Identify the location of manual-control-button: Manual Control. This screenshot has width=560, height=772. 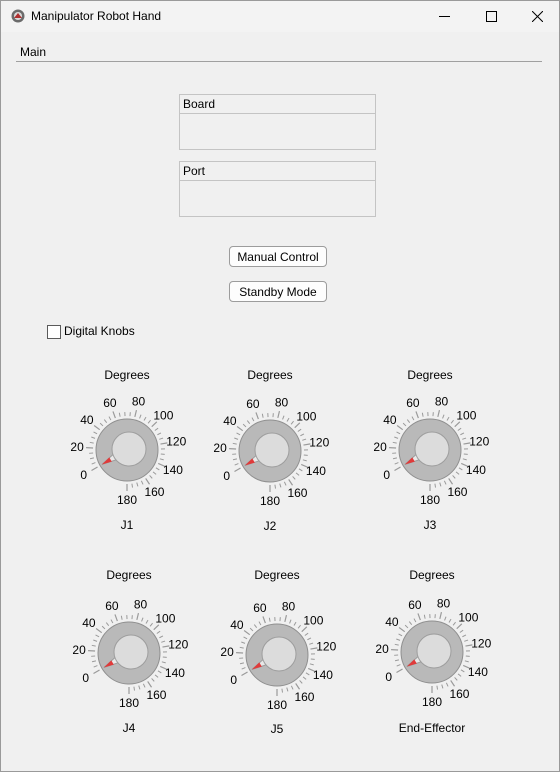
(278, 256).